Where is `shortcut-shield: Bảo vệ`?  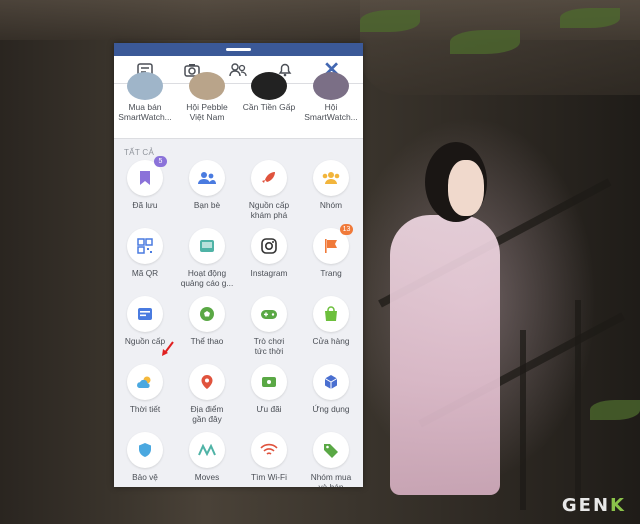
shortcut-shield: Bảo vệ is located at coordinates (145, 457).